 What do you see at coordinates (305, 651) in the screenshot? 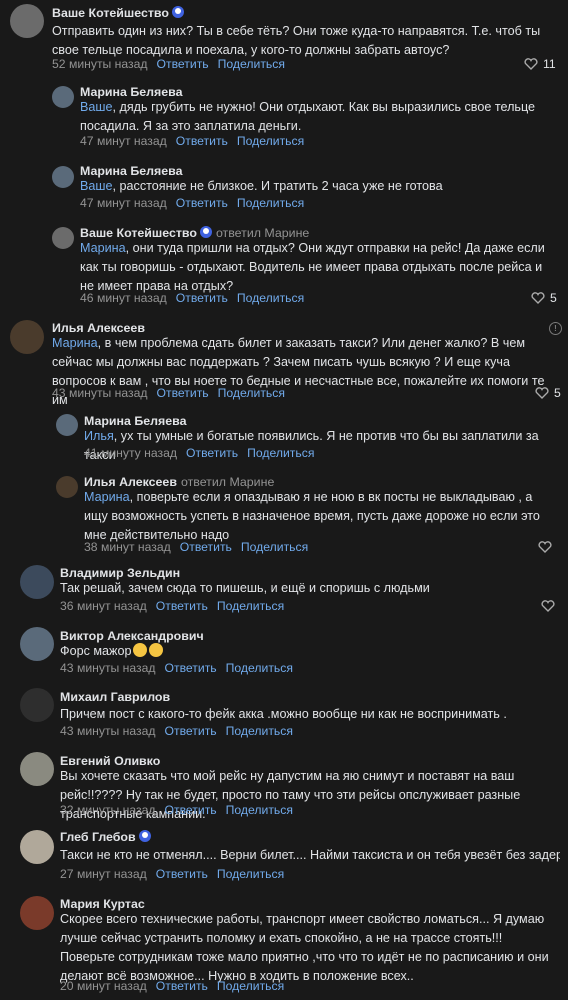
I see `comment-text: Форс мажор` at bounding box center [305, 651].